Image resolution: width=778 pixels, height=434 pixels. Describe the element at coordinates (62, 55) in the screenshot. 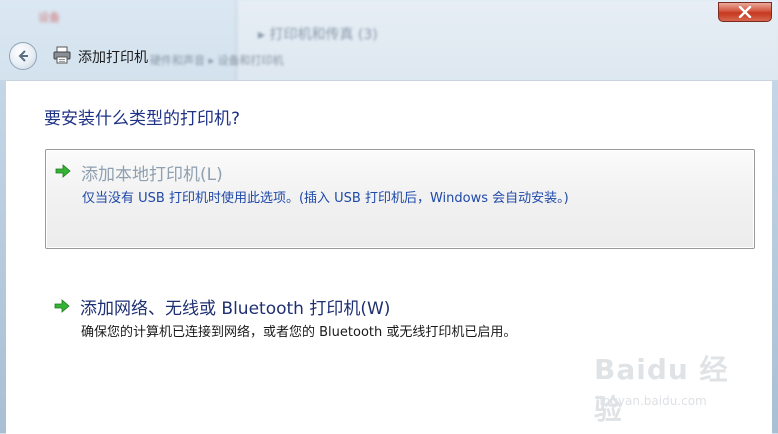

I see `printer-icon` at that location.